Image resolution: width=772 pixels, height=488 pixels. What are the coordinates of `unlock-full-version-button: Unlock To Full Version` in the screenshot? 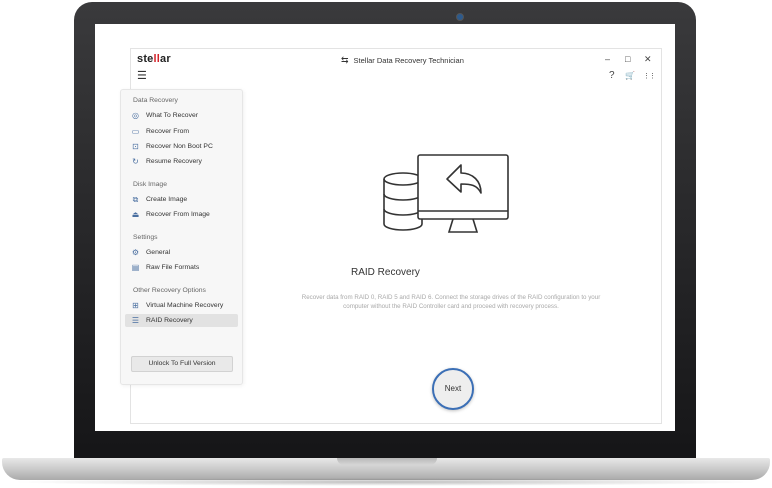 It's located at (182, 364).